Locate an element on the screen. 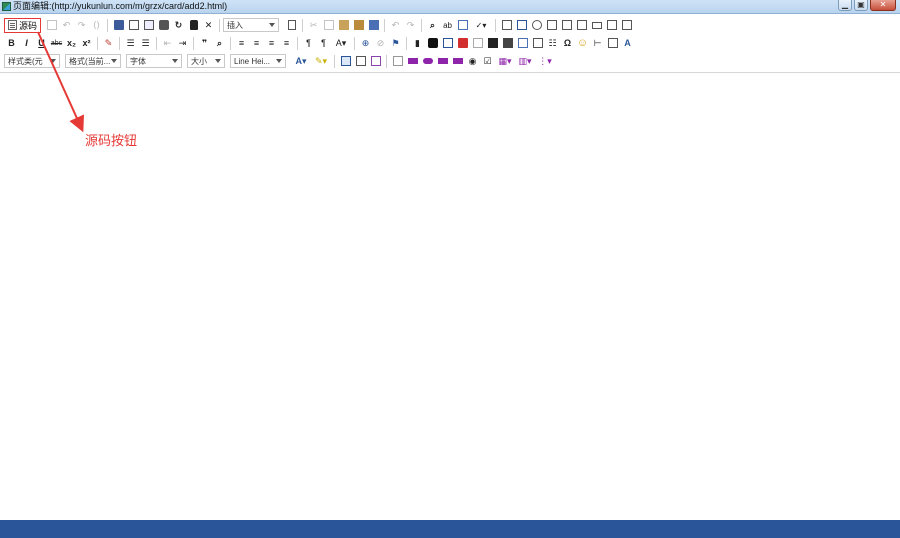 The width and height of the screenshot is (900, 538). annotation-label: 源码按钮 is located at coordinates (111, 140).